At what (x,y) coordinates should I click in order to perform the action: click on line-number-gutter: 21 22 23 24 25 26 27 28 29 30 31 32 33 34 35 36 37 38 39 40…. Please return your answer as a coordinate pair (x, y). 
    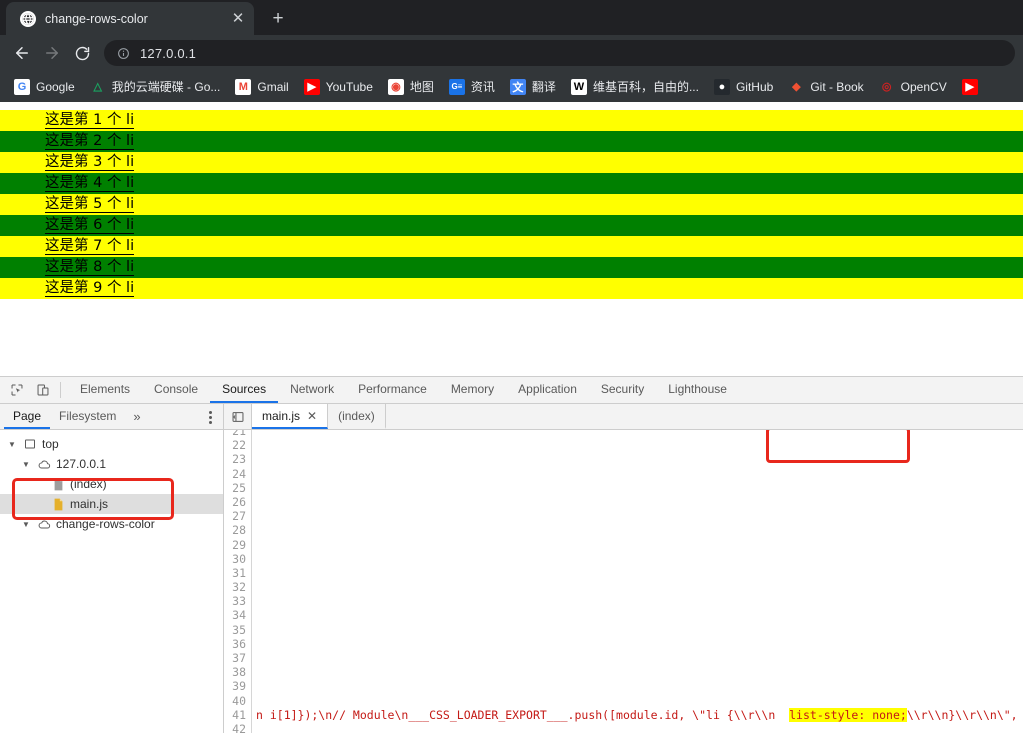
    Looking at the image, I should click on (238, 581).